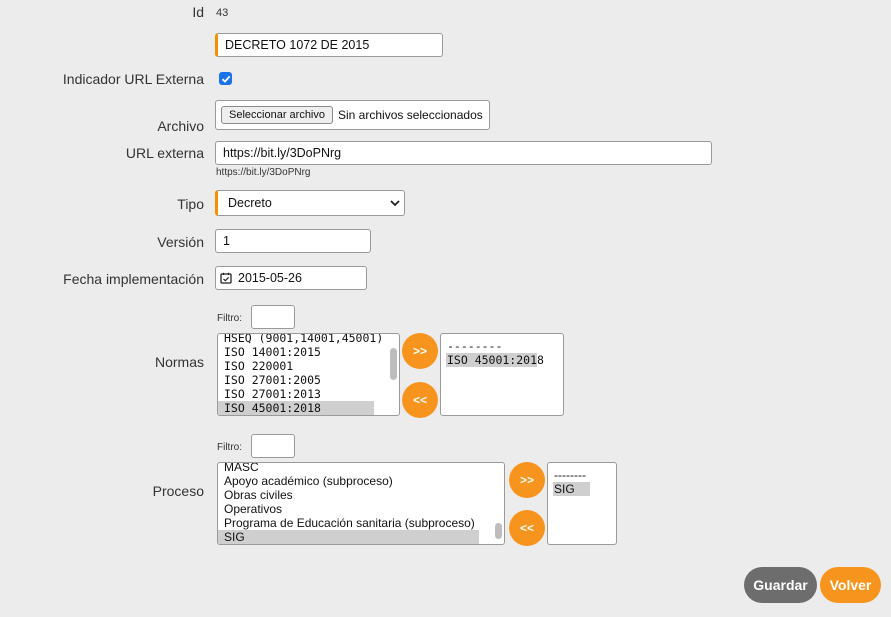 Image resolution: width=891 pixels, height=617 pixels. I want to click on external-url-label: URL externa, so click(164, 153).